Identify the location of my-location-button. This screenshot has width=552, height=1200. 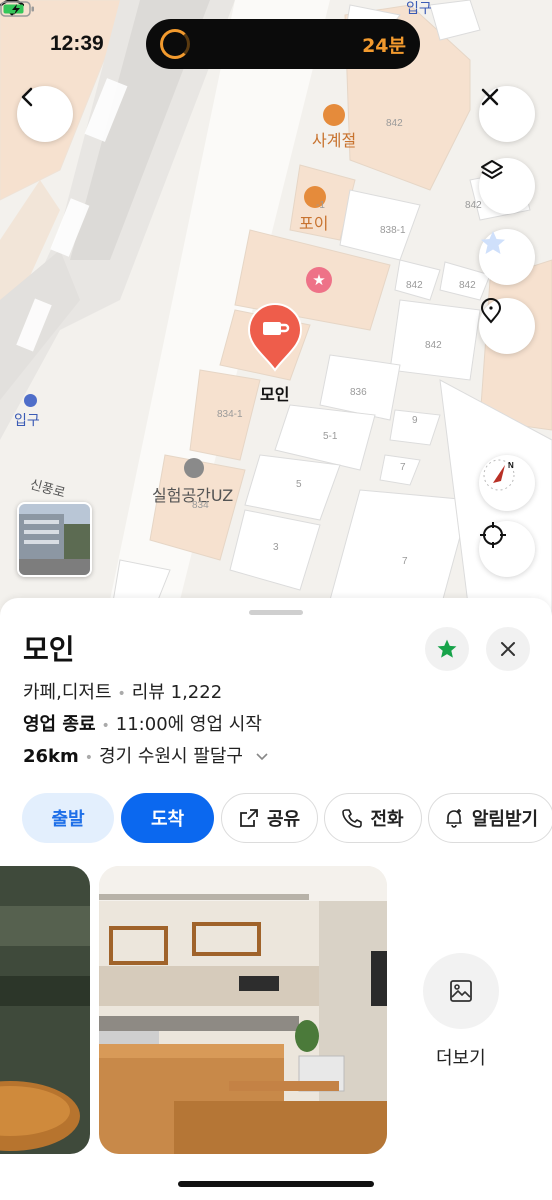
(507, 549).